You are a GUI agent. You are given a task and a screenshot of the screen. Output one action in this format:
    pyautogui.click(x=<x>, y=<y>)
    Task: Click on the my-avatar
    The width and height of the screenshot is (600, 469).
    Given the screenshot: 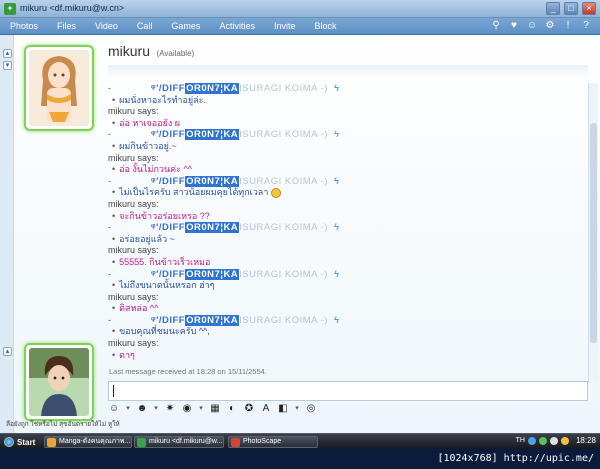 What is the action you would take?
    pyautogui.click(x=59, y=382)
    